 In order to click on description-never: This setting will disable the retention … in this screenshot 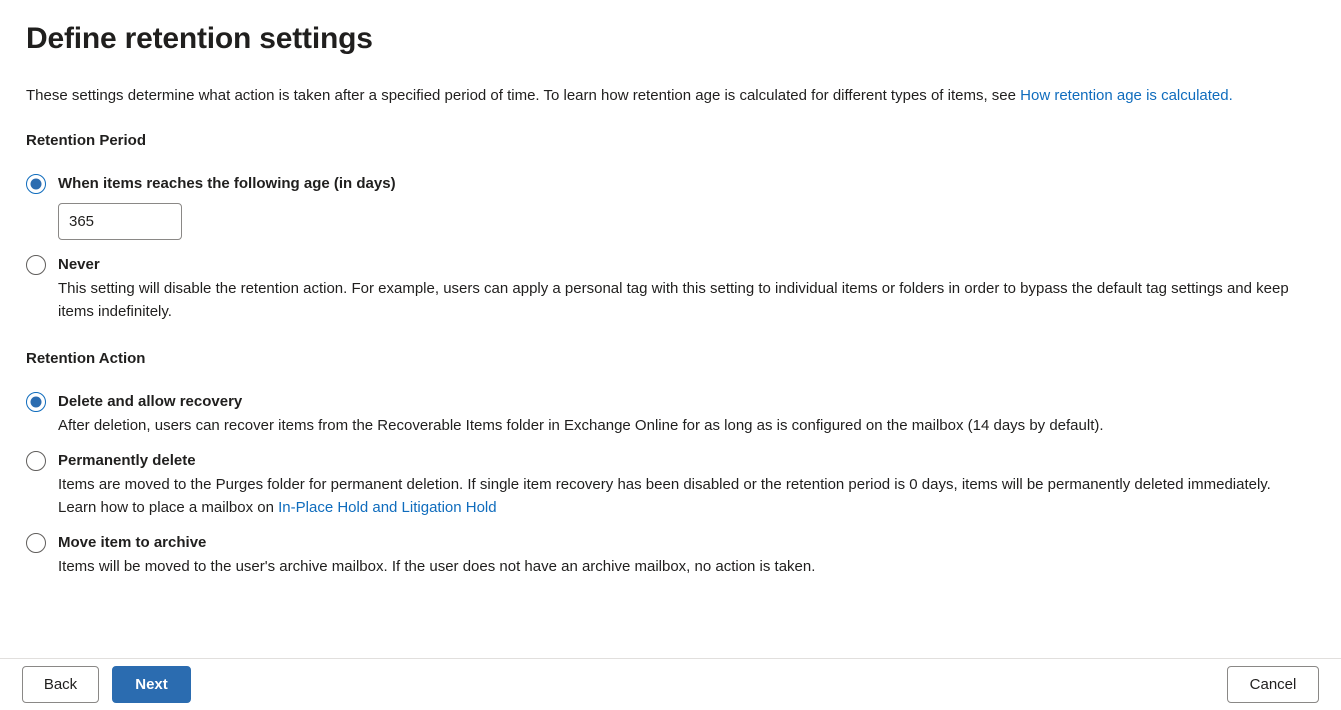, I will do `click(673, 300)`.